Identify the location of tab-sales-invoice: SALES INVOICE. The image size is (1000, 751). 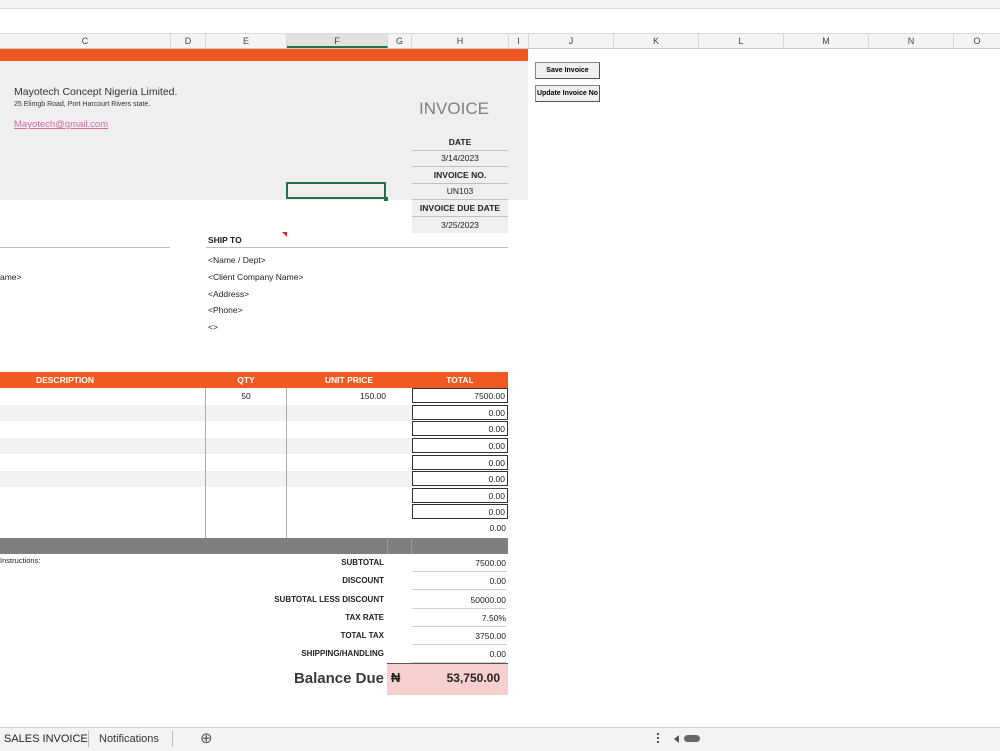
(46, 739).